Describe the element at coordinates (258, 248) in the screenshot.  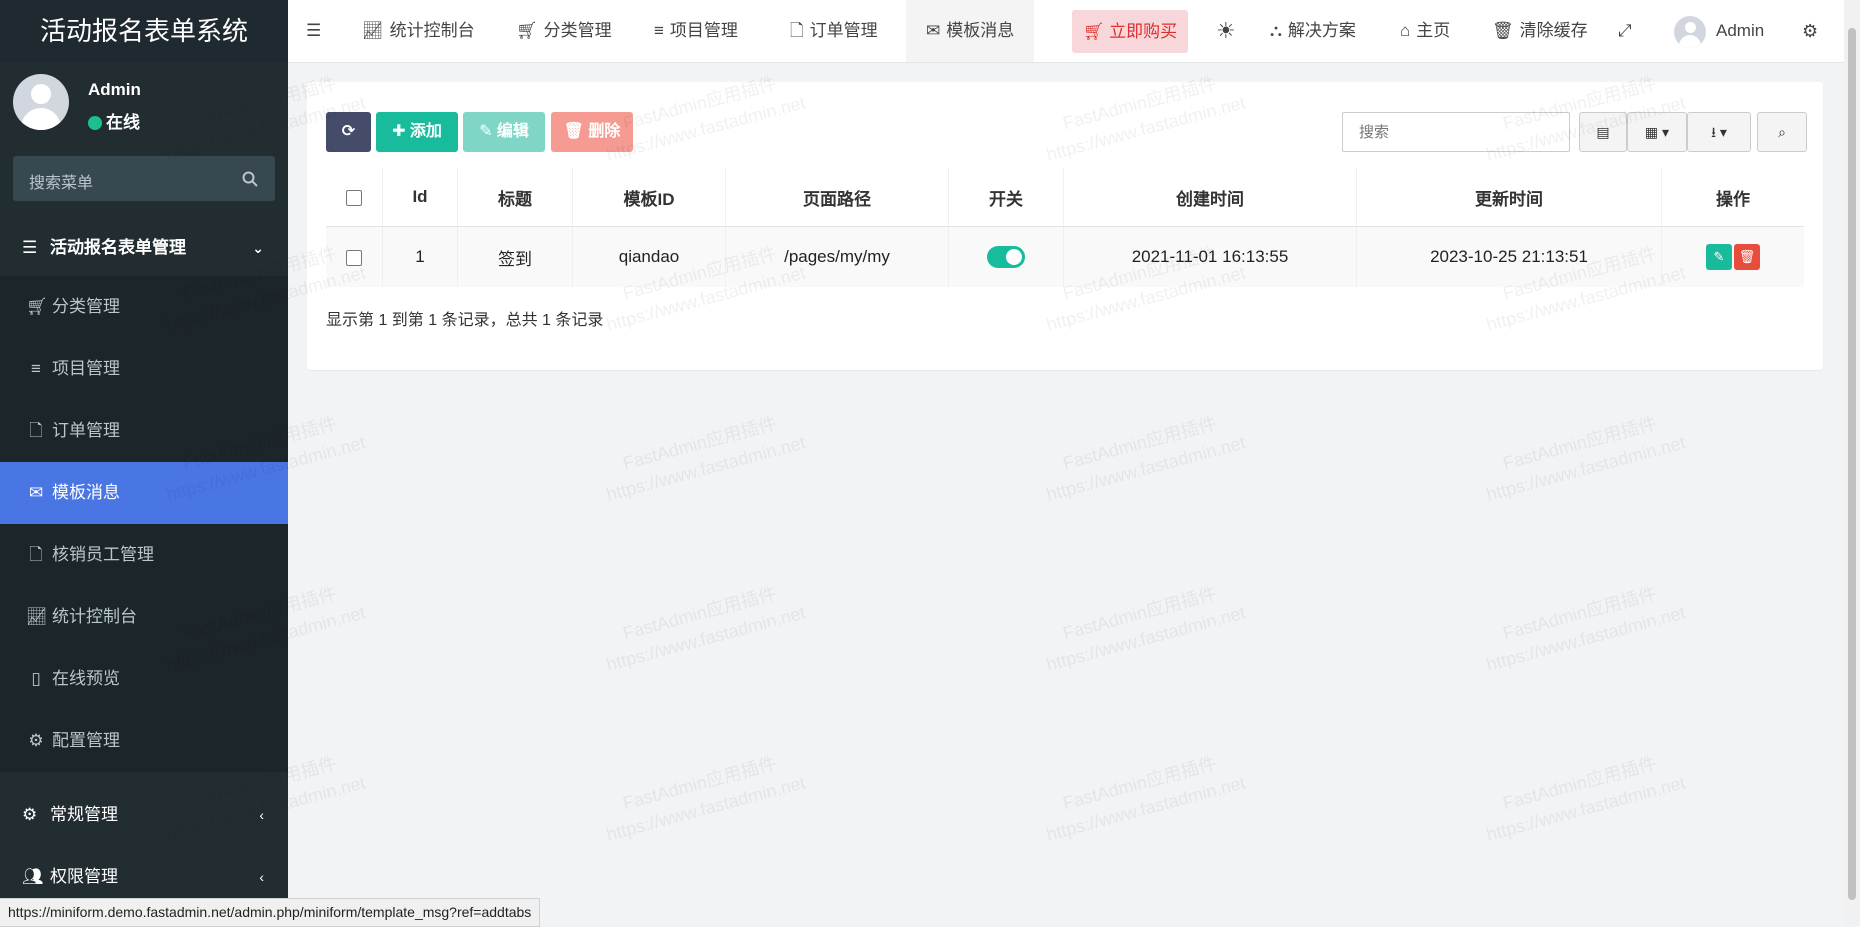
I see `chevron-down-icon: ⌄` at that location.